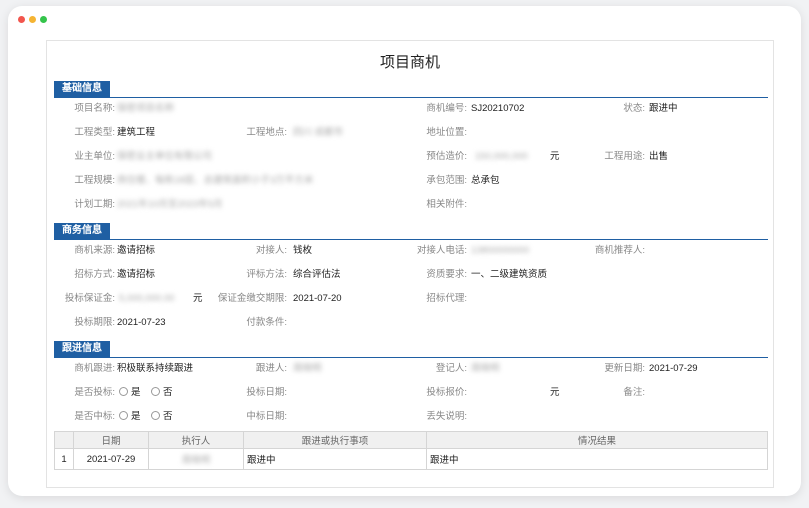 This screenshot has width=809, height=508. What do you see at coordinates (266, 416) in the screenshot?
I see `win-date-label: 中标日期:` at bounding box center [266, 416].